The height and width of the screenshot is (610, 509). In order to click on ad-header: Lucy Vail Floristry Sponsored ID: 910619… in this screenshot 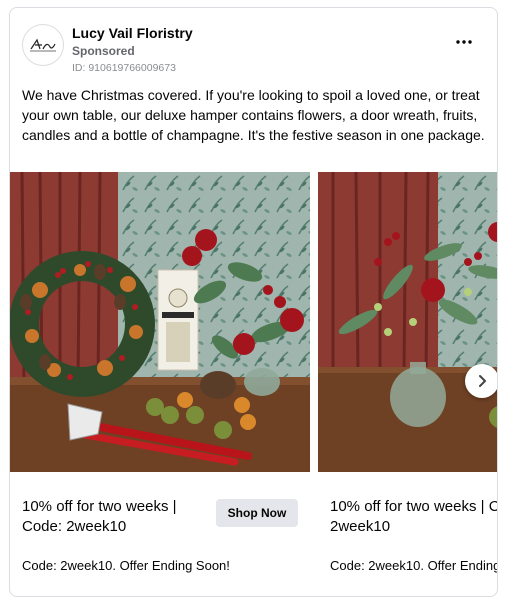, I will do `click(253, 49)`.